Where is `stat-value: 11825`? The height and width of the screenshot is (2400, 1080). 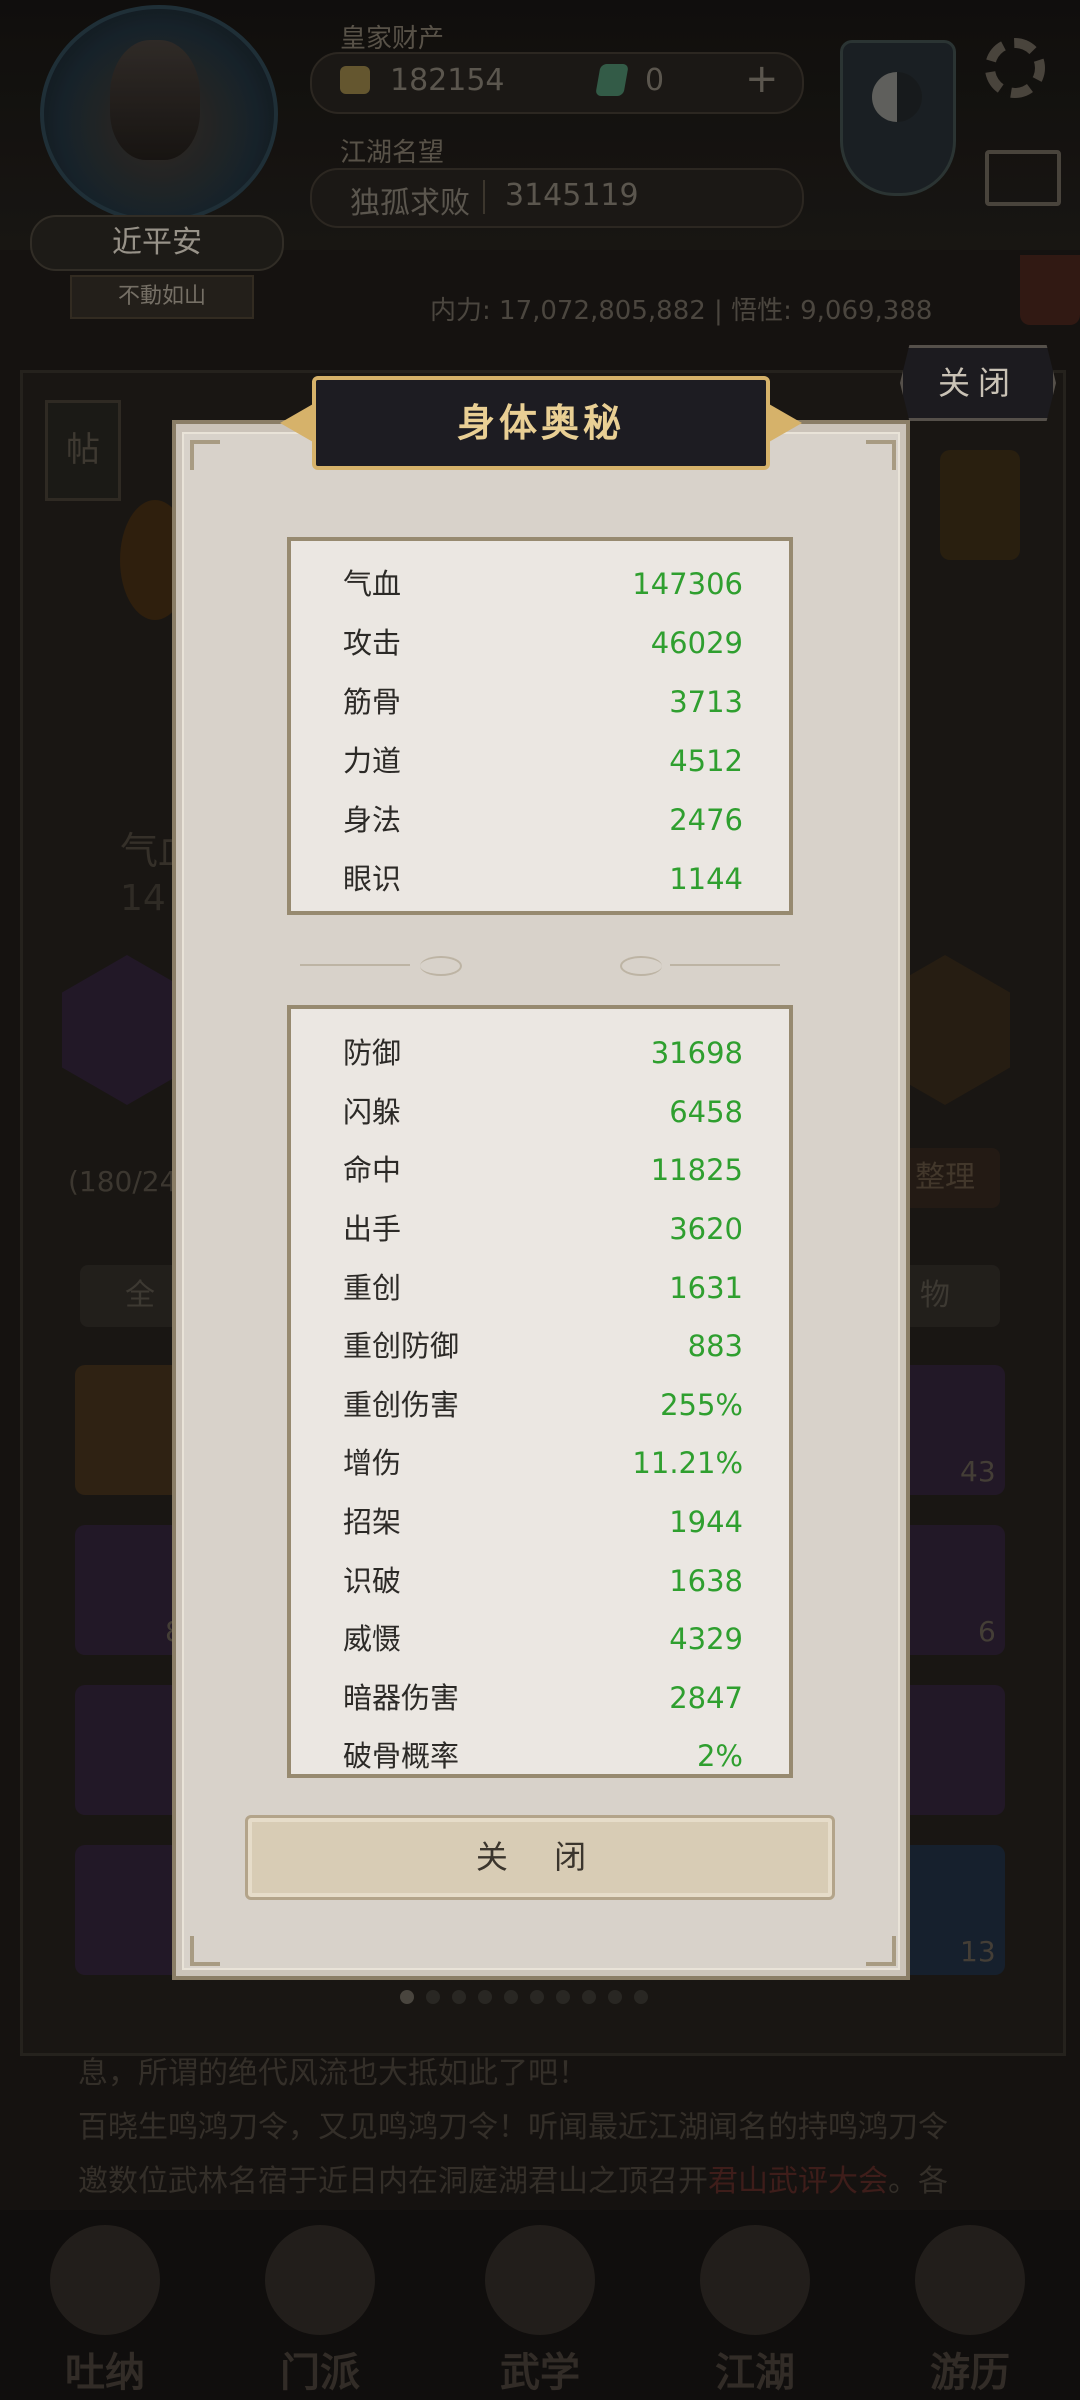
stat-value: 11825 is located at coordinates (696, 1170).